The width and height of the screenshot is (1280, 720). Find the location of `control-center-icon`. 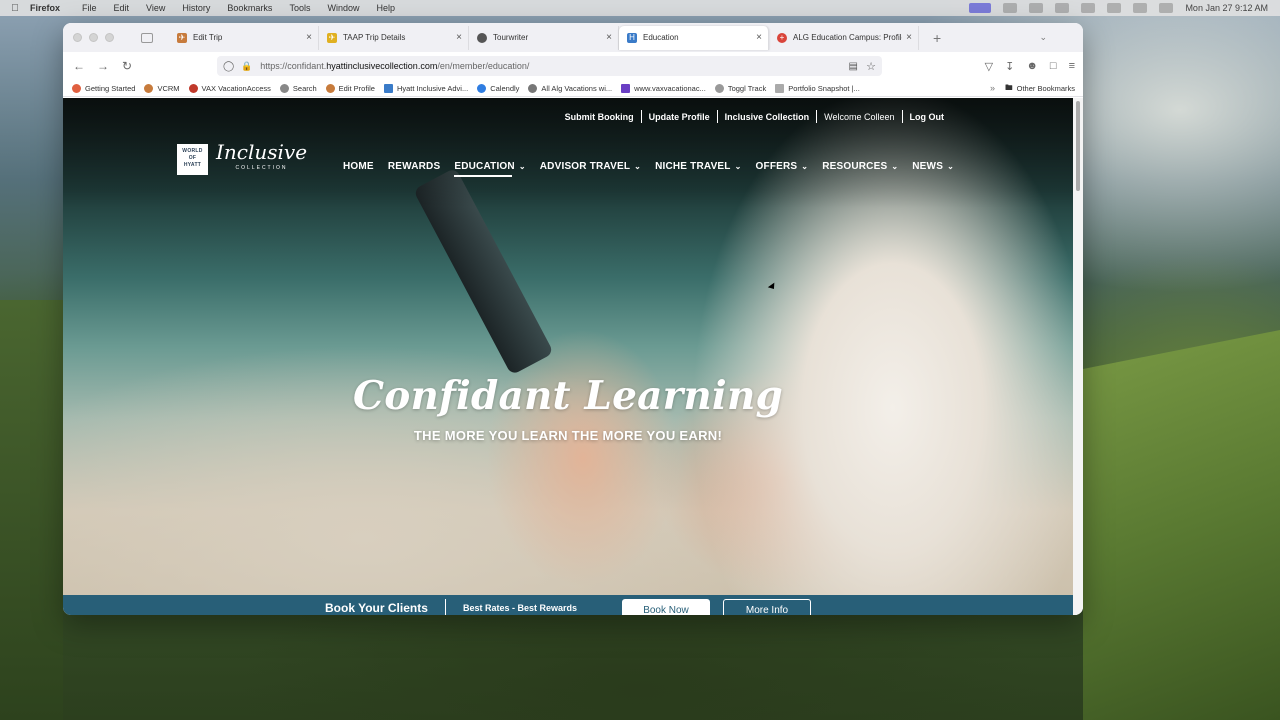

control-center-icon is located at coordinates (1166, 8).